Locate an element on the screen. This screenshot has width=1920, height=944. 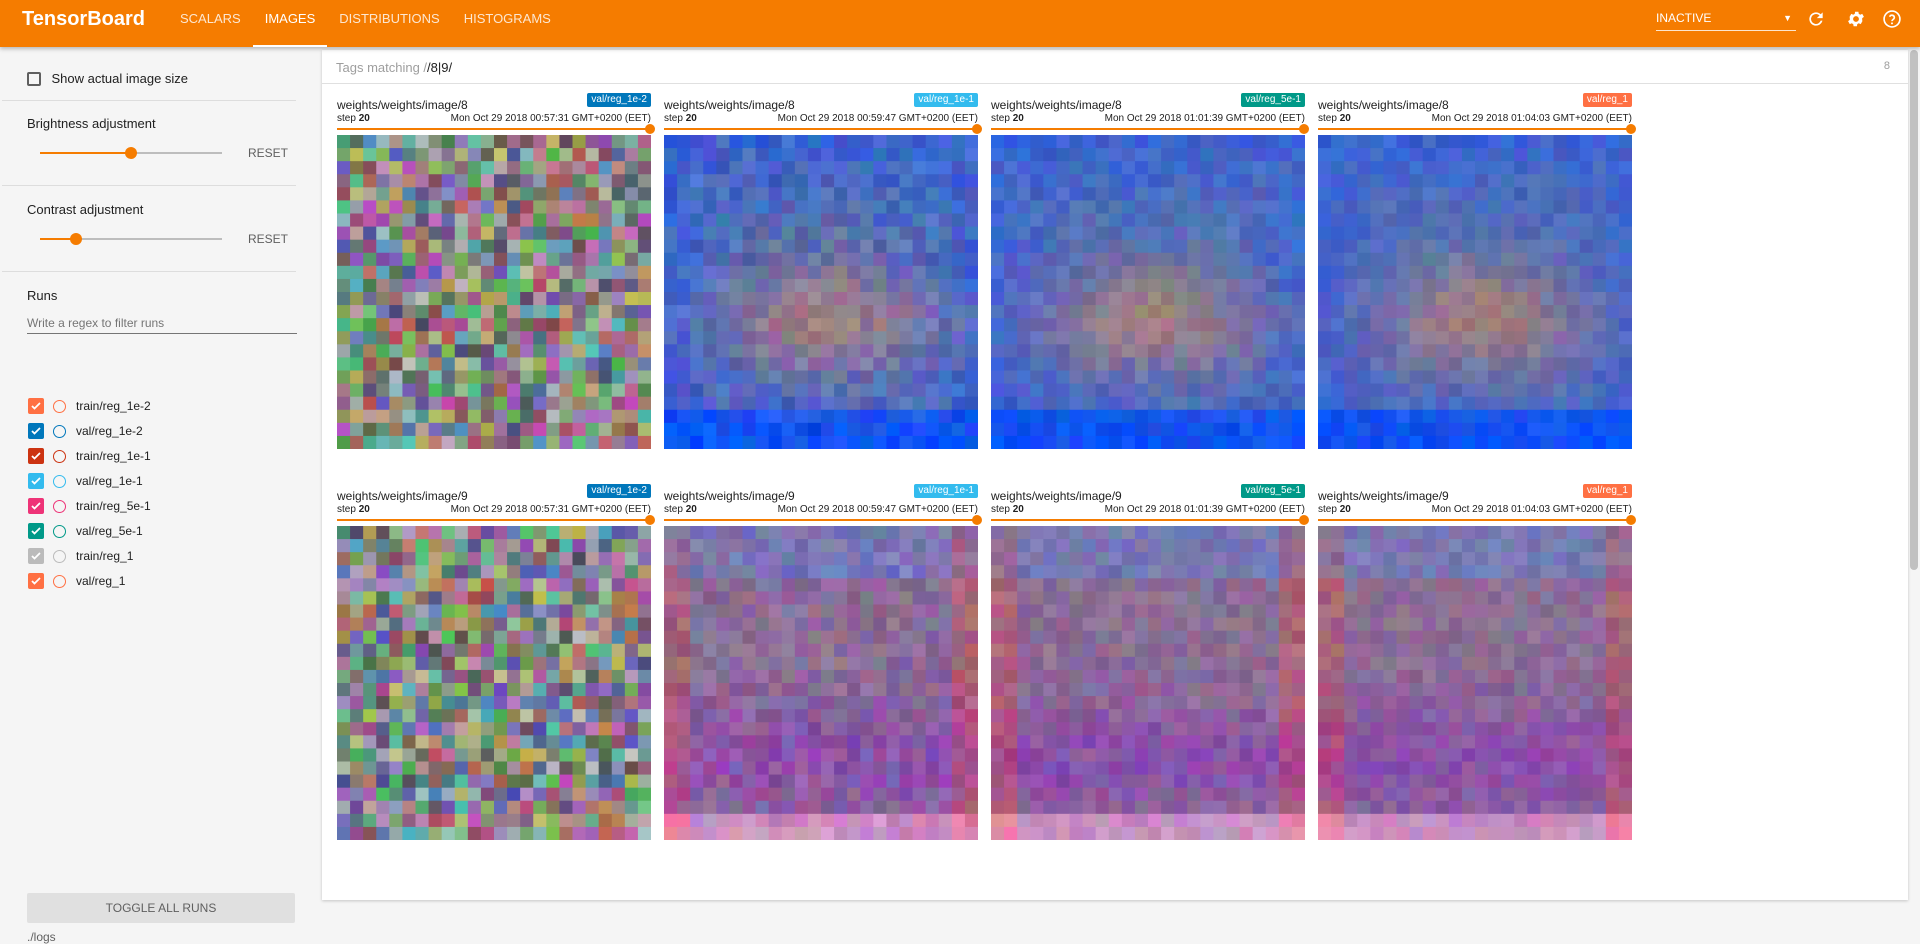
toggle-all-runs-button: TOGGLE ALL RUNS is located at coordinates (161, 908).